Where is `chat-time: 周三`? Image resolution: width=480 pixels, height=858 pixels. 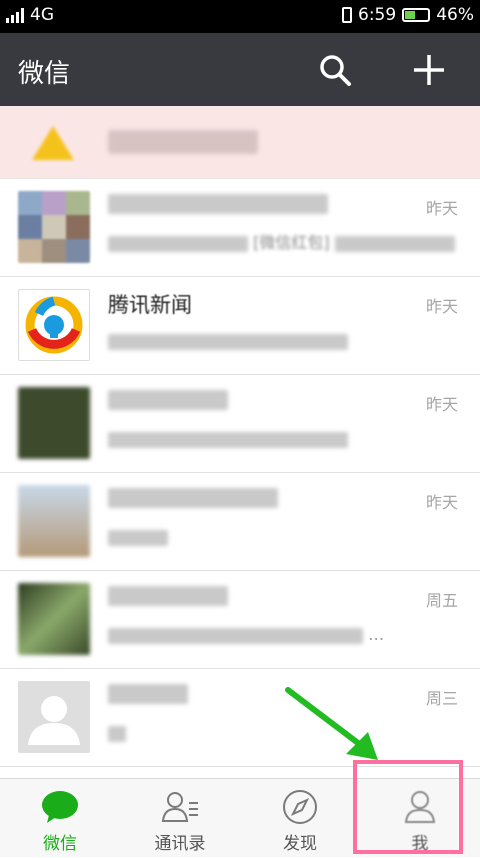 chat-time: 周三 is located at coordinates (441, 698).